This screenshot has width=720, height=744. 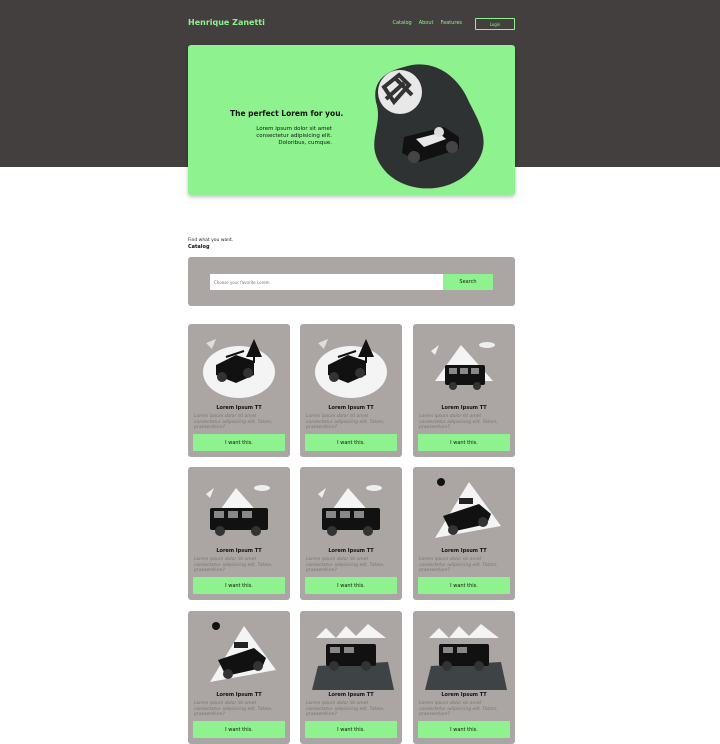 I want to click on hero-car-illustration, so click(x=429, y=126).